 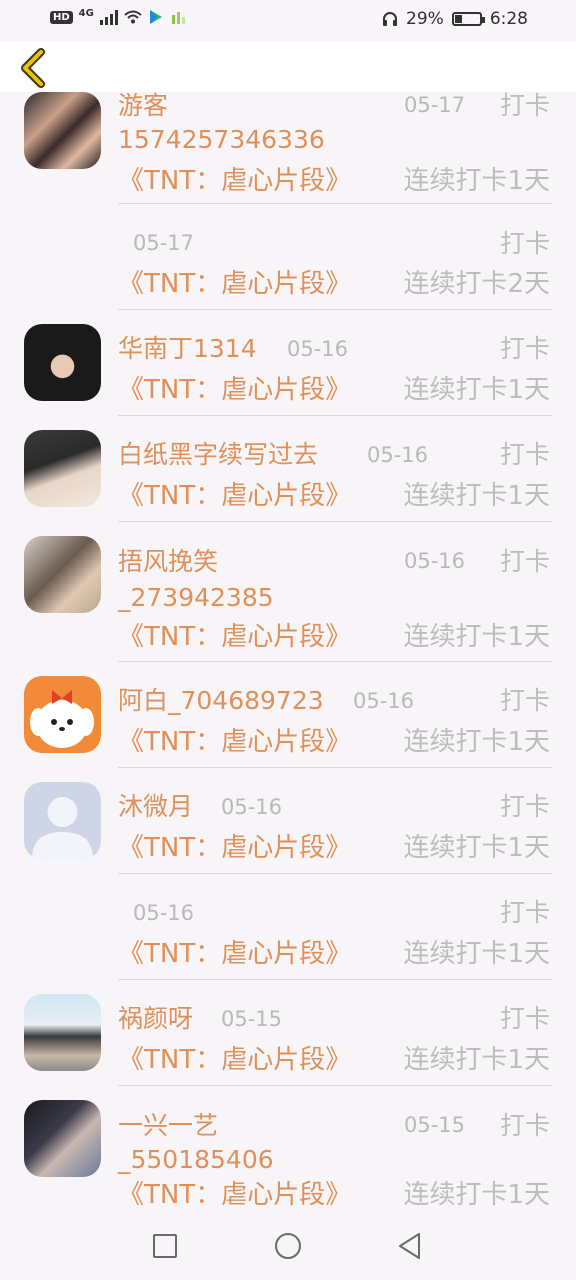 I want to click on triangle-back-icon, so click(x=409, y=1246).